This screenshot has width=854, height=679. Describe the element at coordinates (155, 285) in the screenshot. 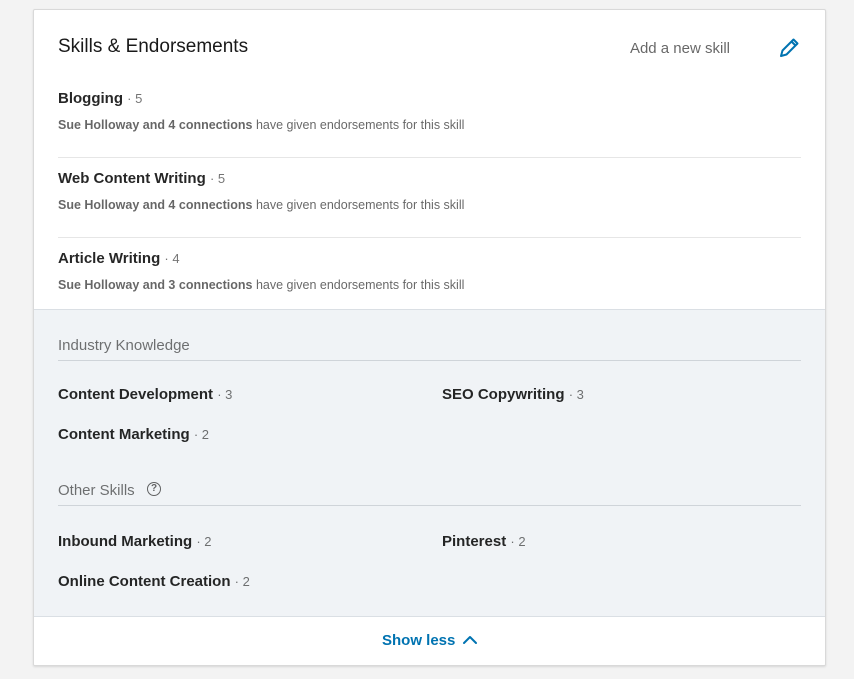

I see `endorser-names: Sue Holloway and 3 connections` at that location.